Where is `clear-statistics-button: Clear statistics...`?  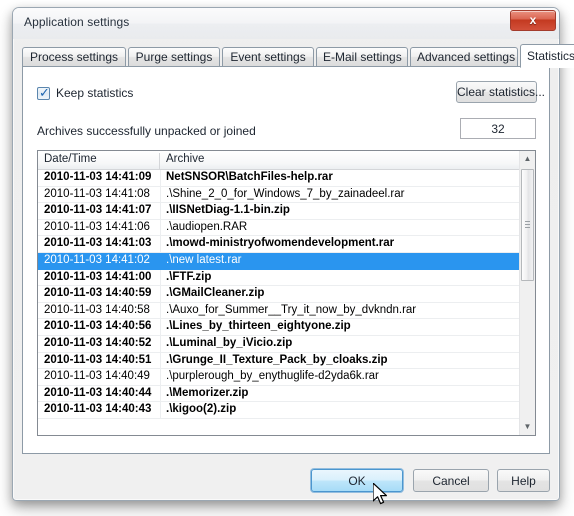
clear-statistics-button: Clear statistics... is located at coordinates (500, 92).